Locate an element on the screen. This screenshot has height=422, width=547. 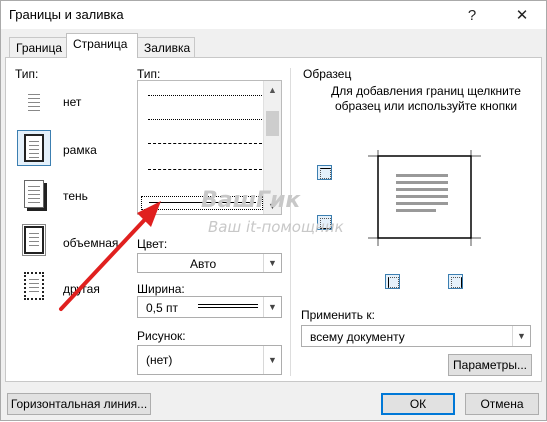
ok-button: ОК is located at coordinates (418, 404).